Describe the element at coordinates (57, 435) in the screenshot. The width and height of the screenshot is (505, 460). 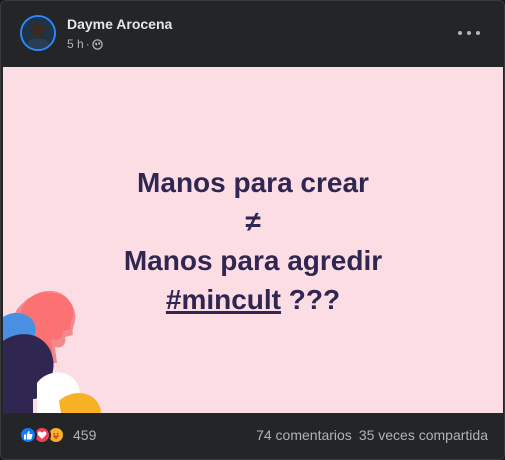
I see `reactions-summary: 459` at that location.